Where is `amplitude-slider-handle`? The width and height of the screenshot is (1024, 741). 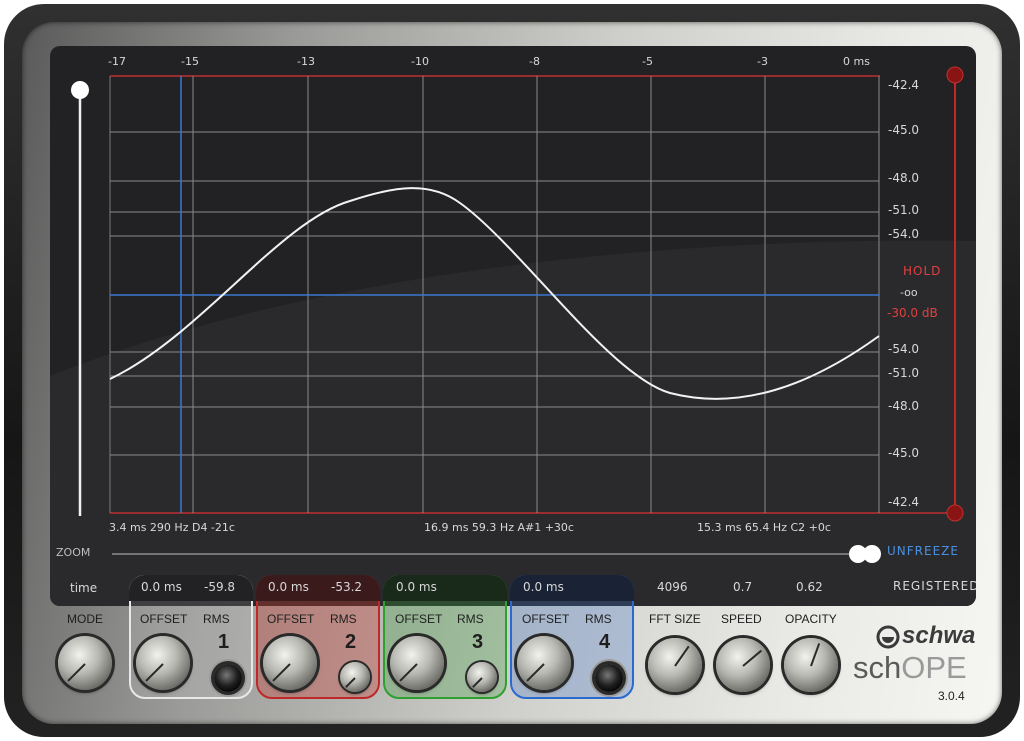 amplitude-slider-handle is located at coordinates (80, 90).